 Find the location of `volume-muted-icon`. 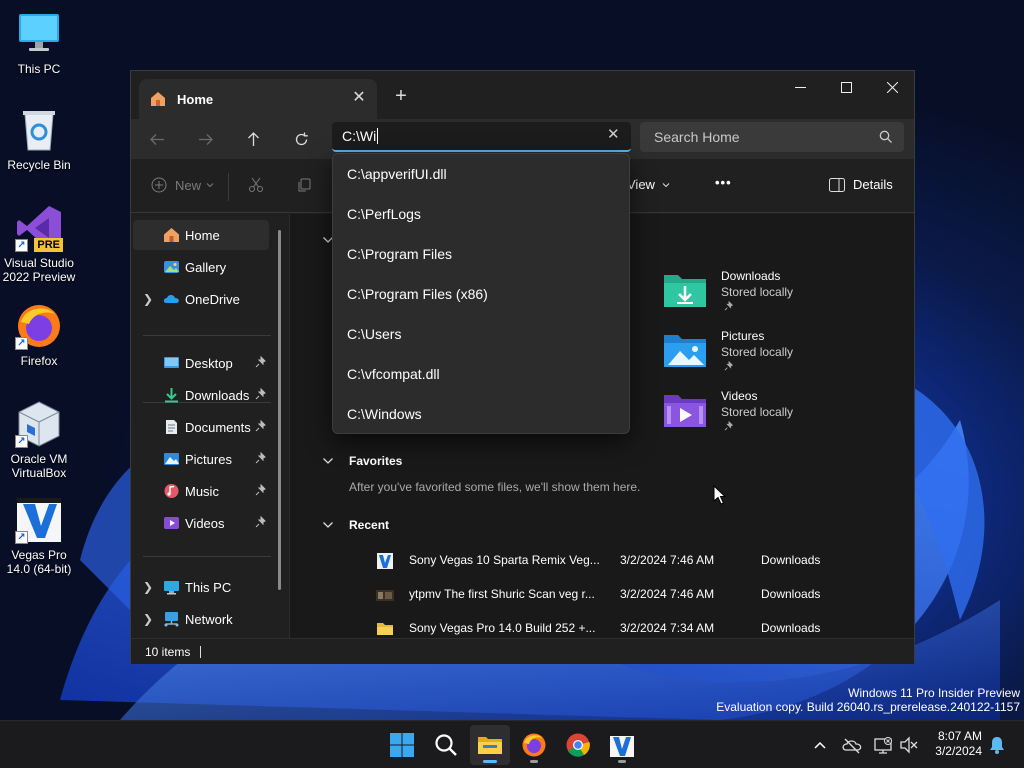

volume-muted-icon is located at coordinates (909, 745).